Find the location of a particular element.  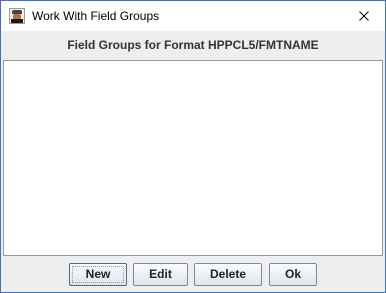

ok-button-label: Ok is located at coordinates (292, 274).